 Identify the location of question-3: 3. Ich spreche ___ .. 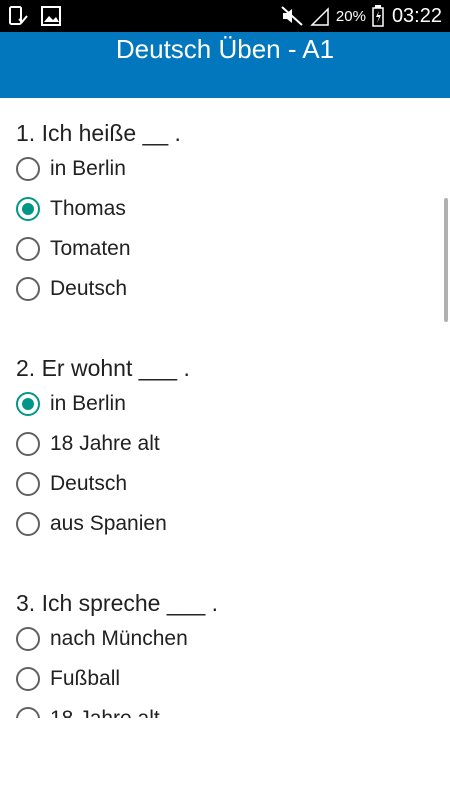
(221, 603).